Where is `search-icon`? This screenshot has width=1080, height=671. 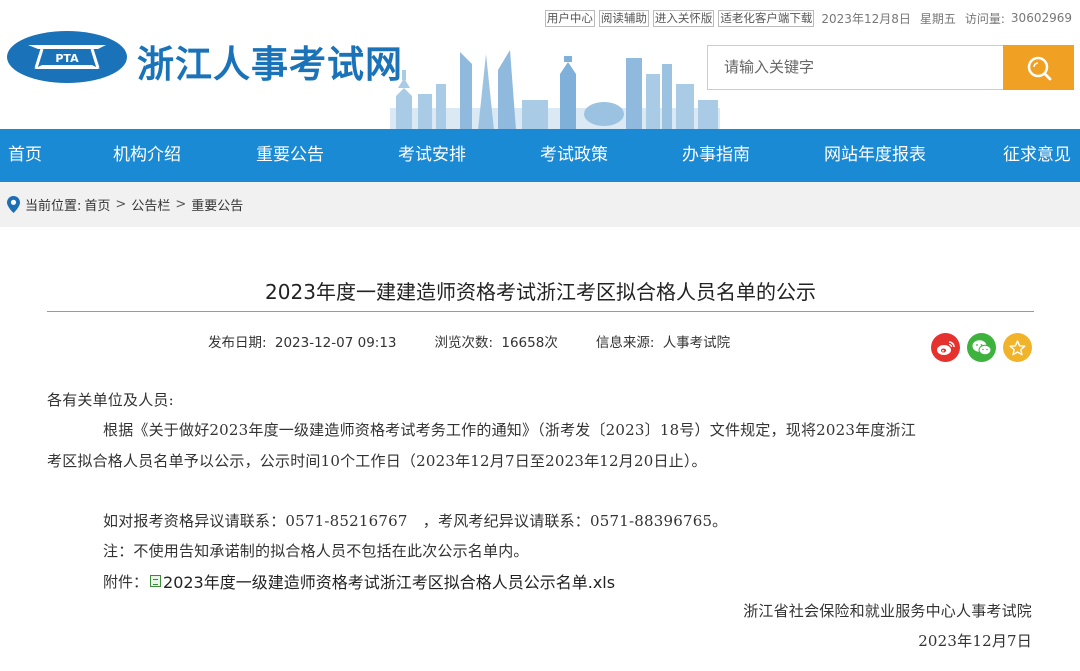
search-icon is located at coordinates (1039, 68).